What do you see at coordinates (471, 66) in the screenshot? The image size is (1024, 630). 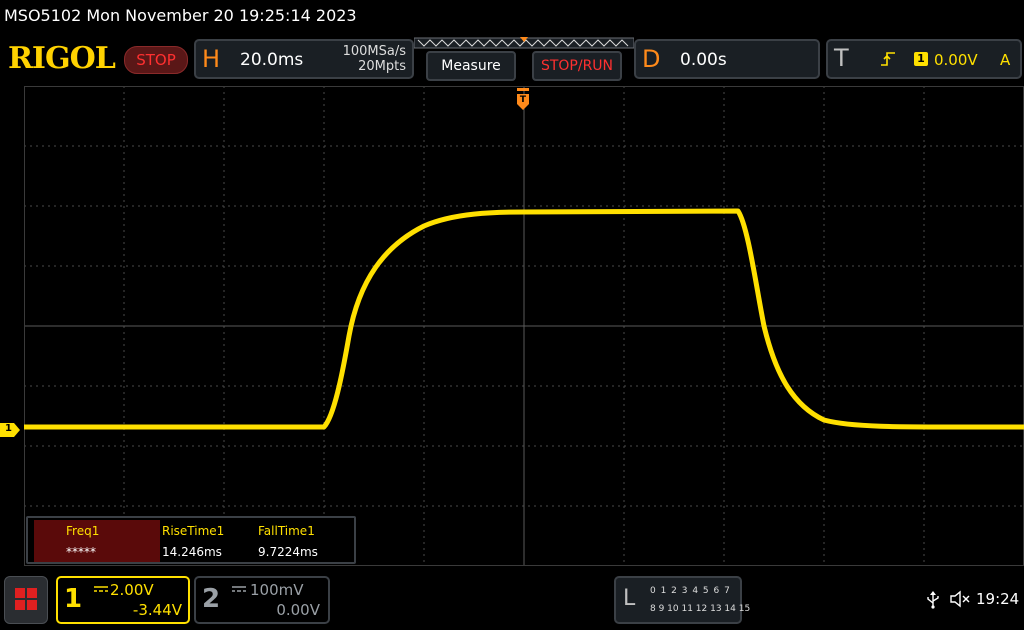 I see `measure-button: Measure` at bounding box center [471, 66].